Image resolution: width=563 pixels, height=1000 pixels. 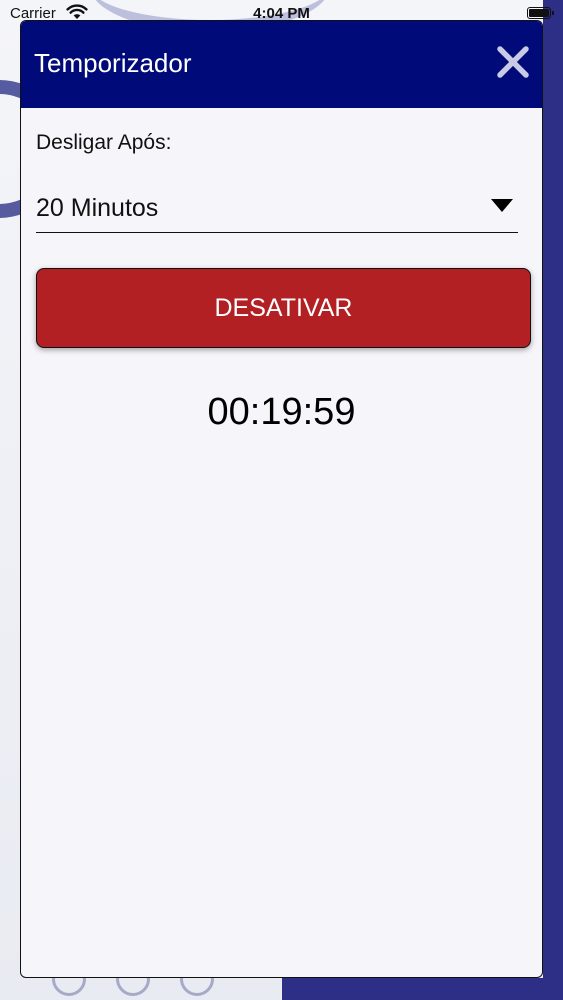 I want to click on status-bar: Carrier 4:04 PM, so click(x=281, y=14).